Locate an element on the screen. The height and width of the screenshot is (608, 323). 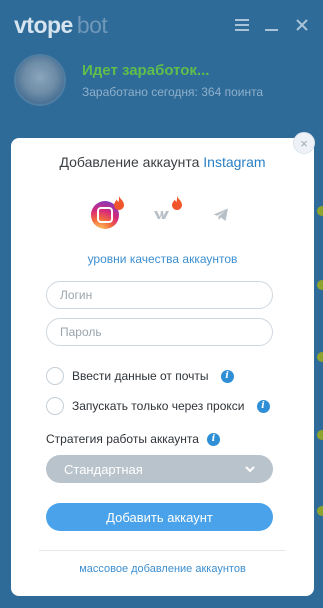
proxy-only-option: Запускать только через прокси i is located at coordinates (158, 406).